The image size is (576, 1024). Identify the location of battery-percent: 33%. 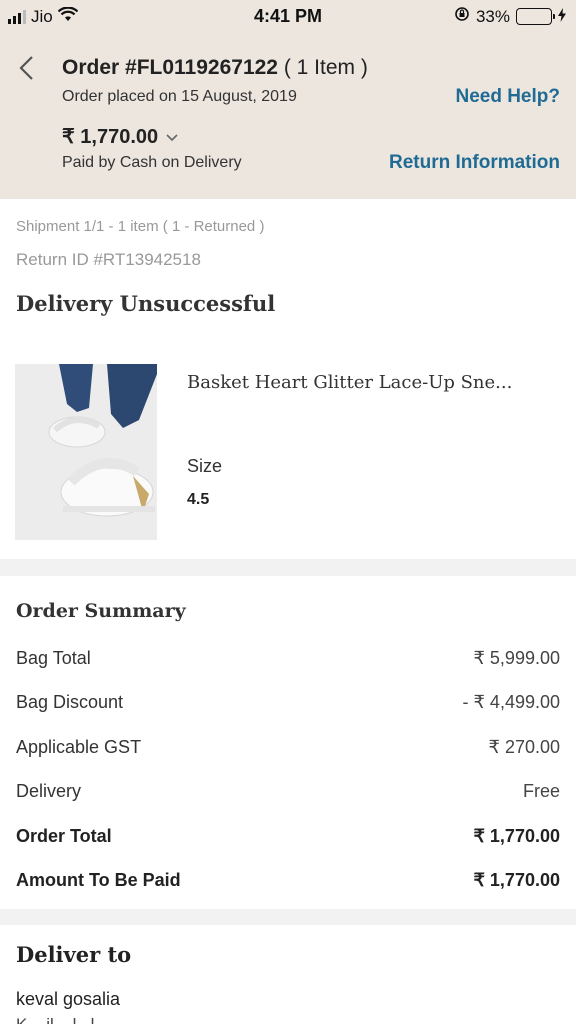
(492, 16).